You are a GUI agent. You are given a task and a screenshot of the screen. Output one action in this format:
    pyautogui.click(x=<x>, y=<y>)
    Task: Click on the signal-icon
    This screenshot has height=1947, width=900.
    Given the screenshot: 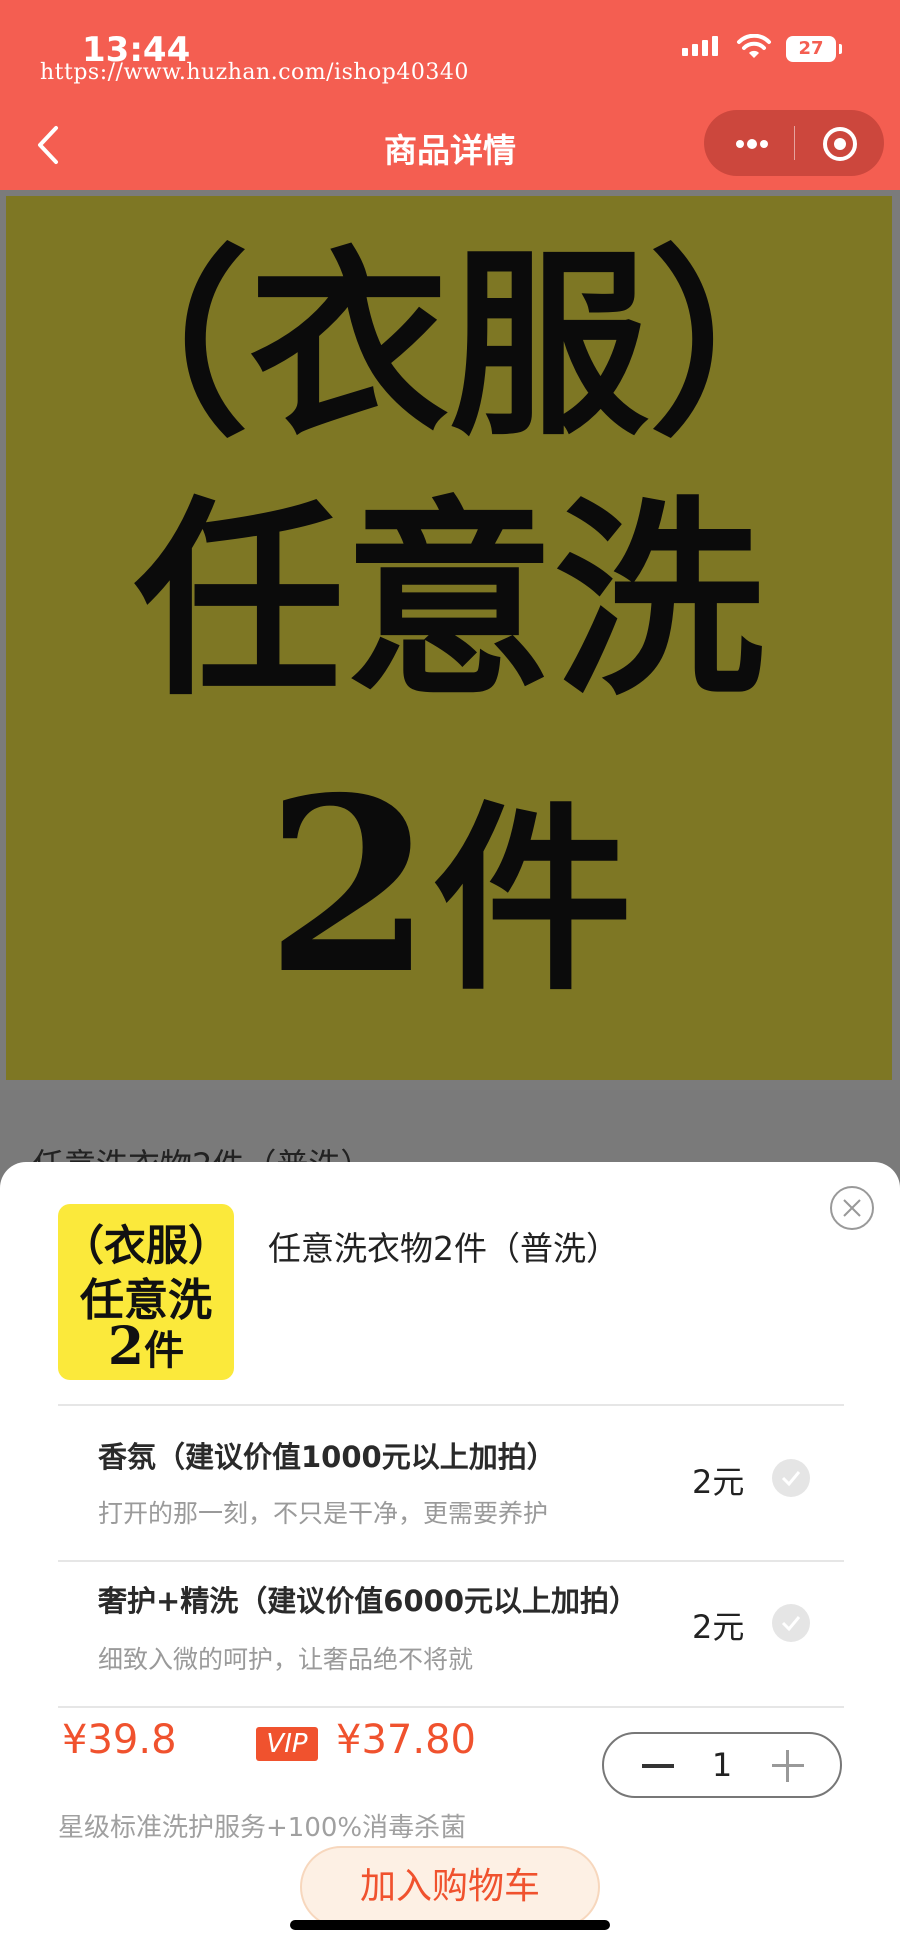 What is the action you would take?
    pyautogui.click(x=702, y=46)
    